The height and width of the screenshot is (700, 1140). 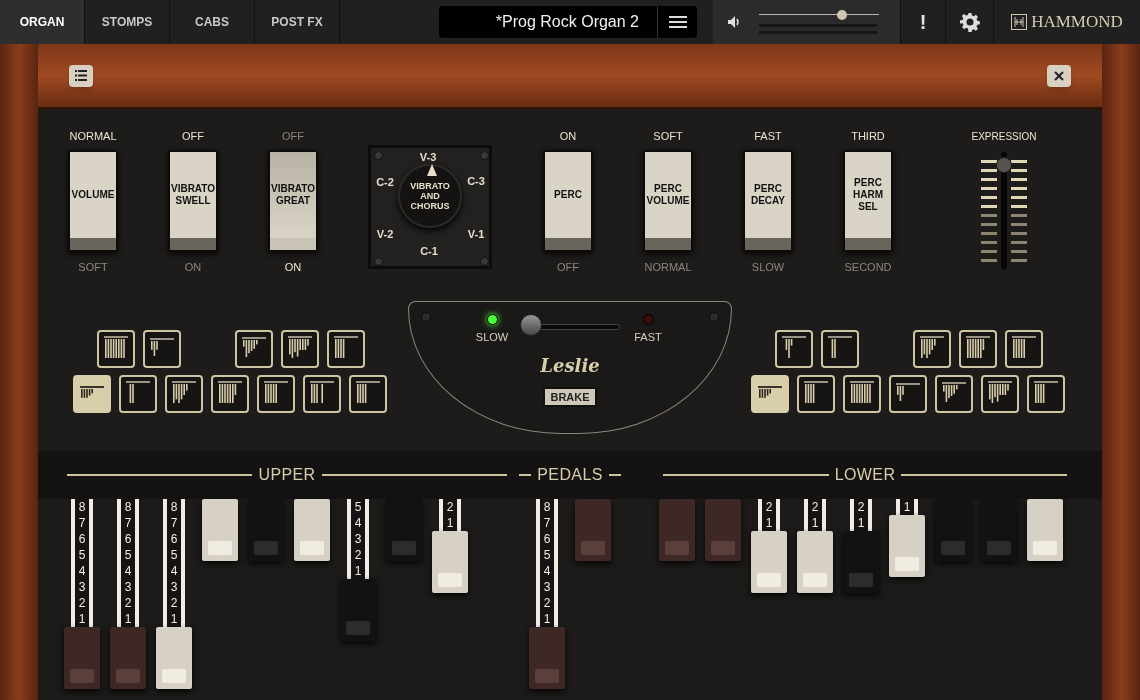 What do you see at coordinates (93, 136) in the screenshot?
I see `switch-label: NORMAL` at bounding box center [93, 136].